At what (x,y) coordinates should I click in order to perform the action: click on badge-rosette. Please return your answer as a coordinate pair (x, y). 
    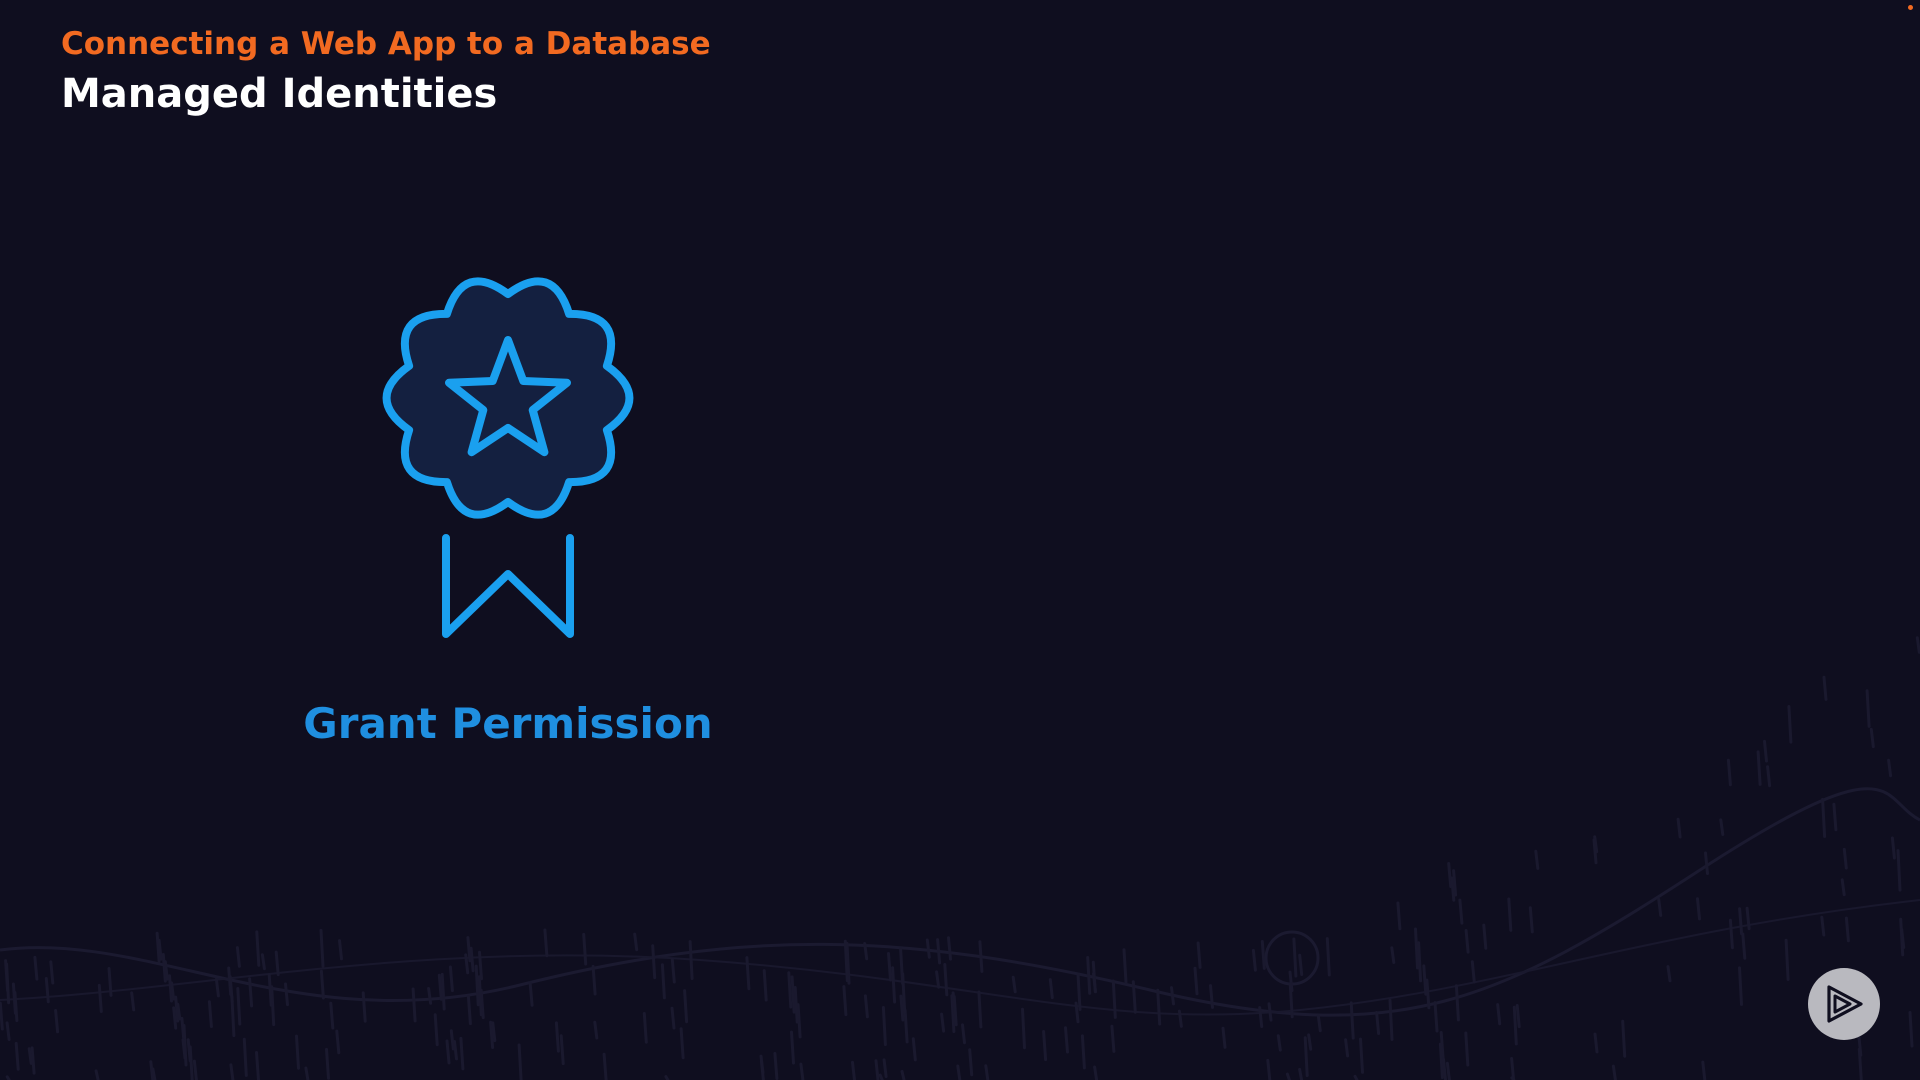
    Looking at the image, I should click on (508, 398).